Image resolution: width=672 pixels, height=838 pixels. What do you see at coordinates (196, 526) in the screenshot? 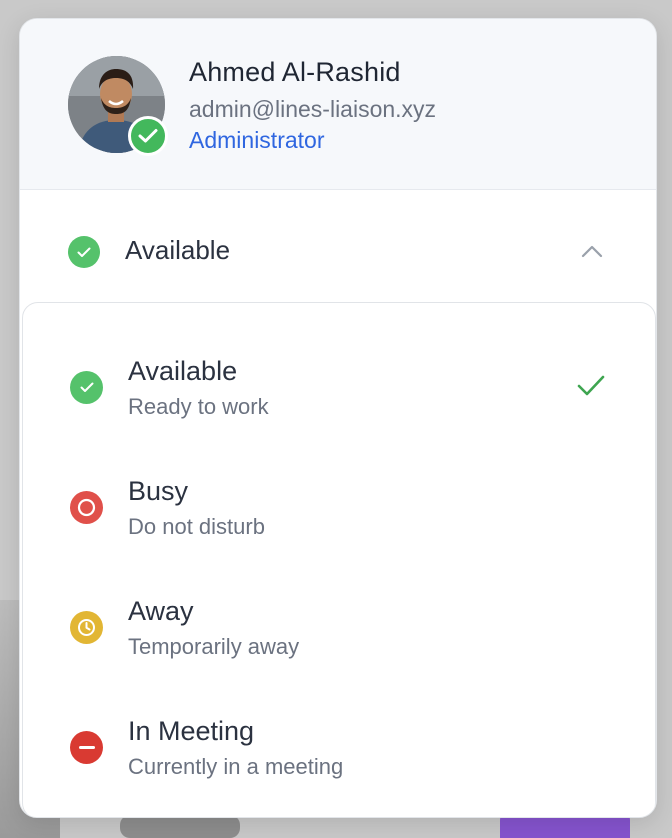
I see `option-subtitle: Do not disturb` at bounding box center [196, 526].